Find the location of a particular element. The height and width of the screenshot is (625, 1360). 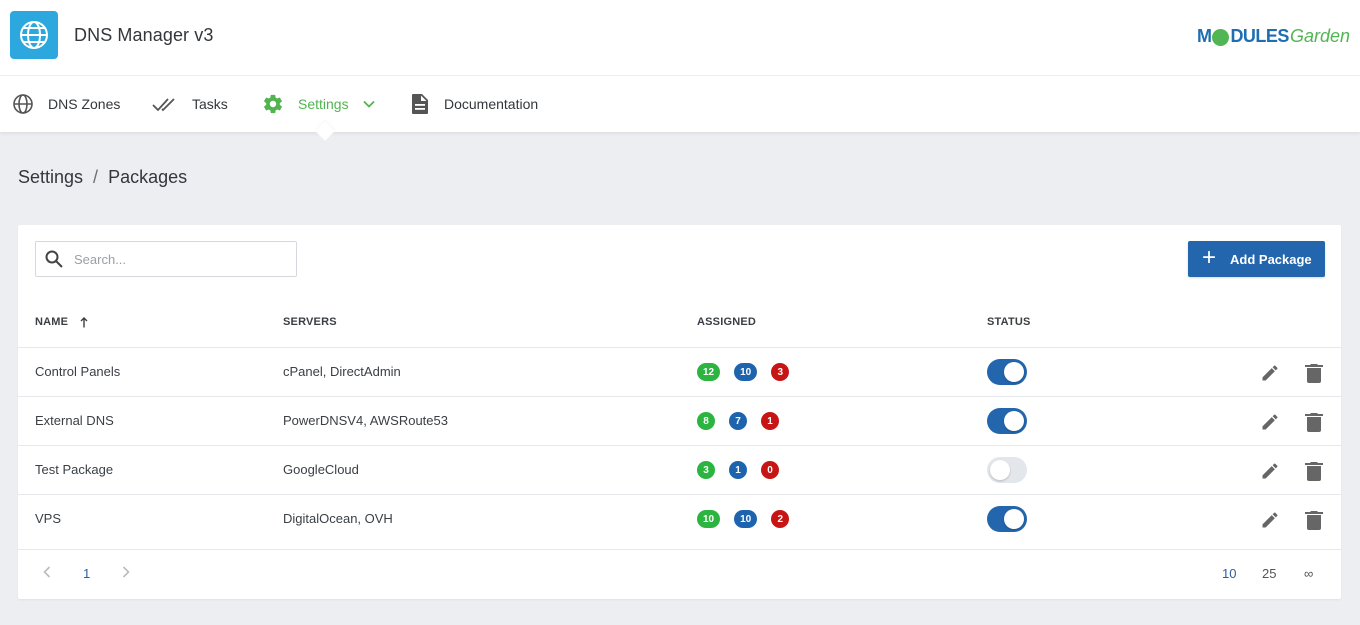

assigned-count-red-badge: 1 is located at coordinates (770, 421).